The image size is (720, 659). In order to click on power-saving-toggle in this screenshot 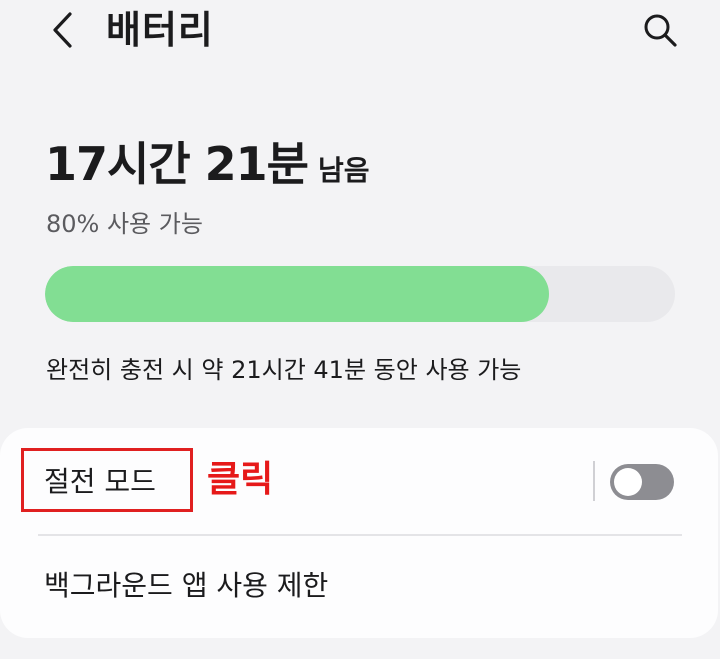, I will do `click(642, 482)`.